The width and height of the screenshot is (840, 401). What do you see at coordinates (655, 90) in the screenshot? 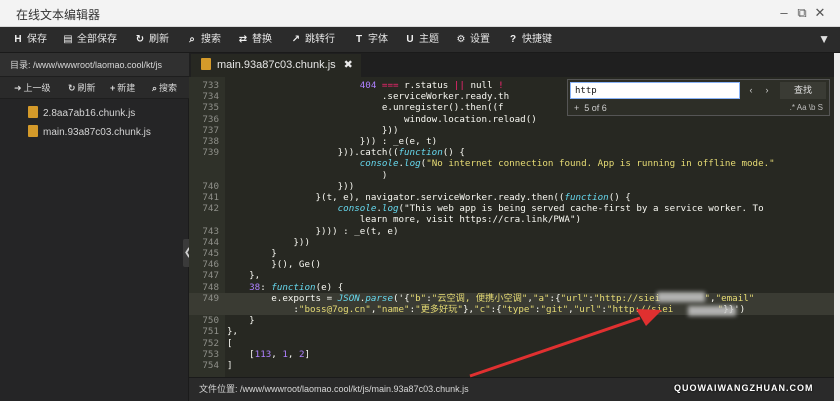
I see `search-input` at bounding box center [655, 90].